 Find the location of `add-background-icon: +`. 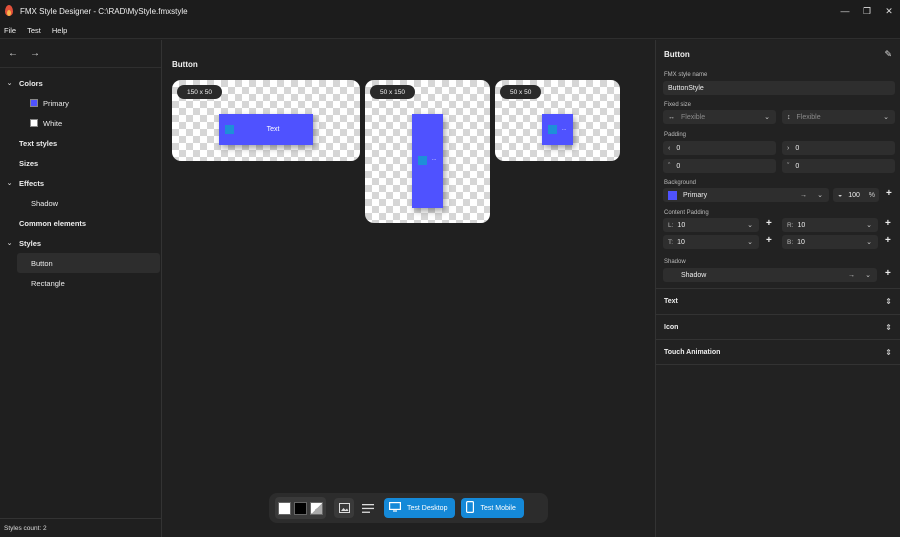

add-background-icon: + is located at coordinates (889, 193).